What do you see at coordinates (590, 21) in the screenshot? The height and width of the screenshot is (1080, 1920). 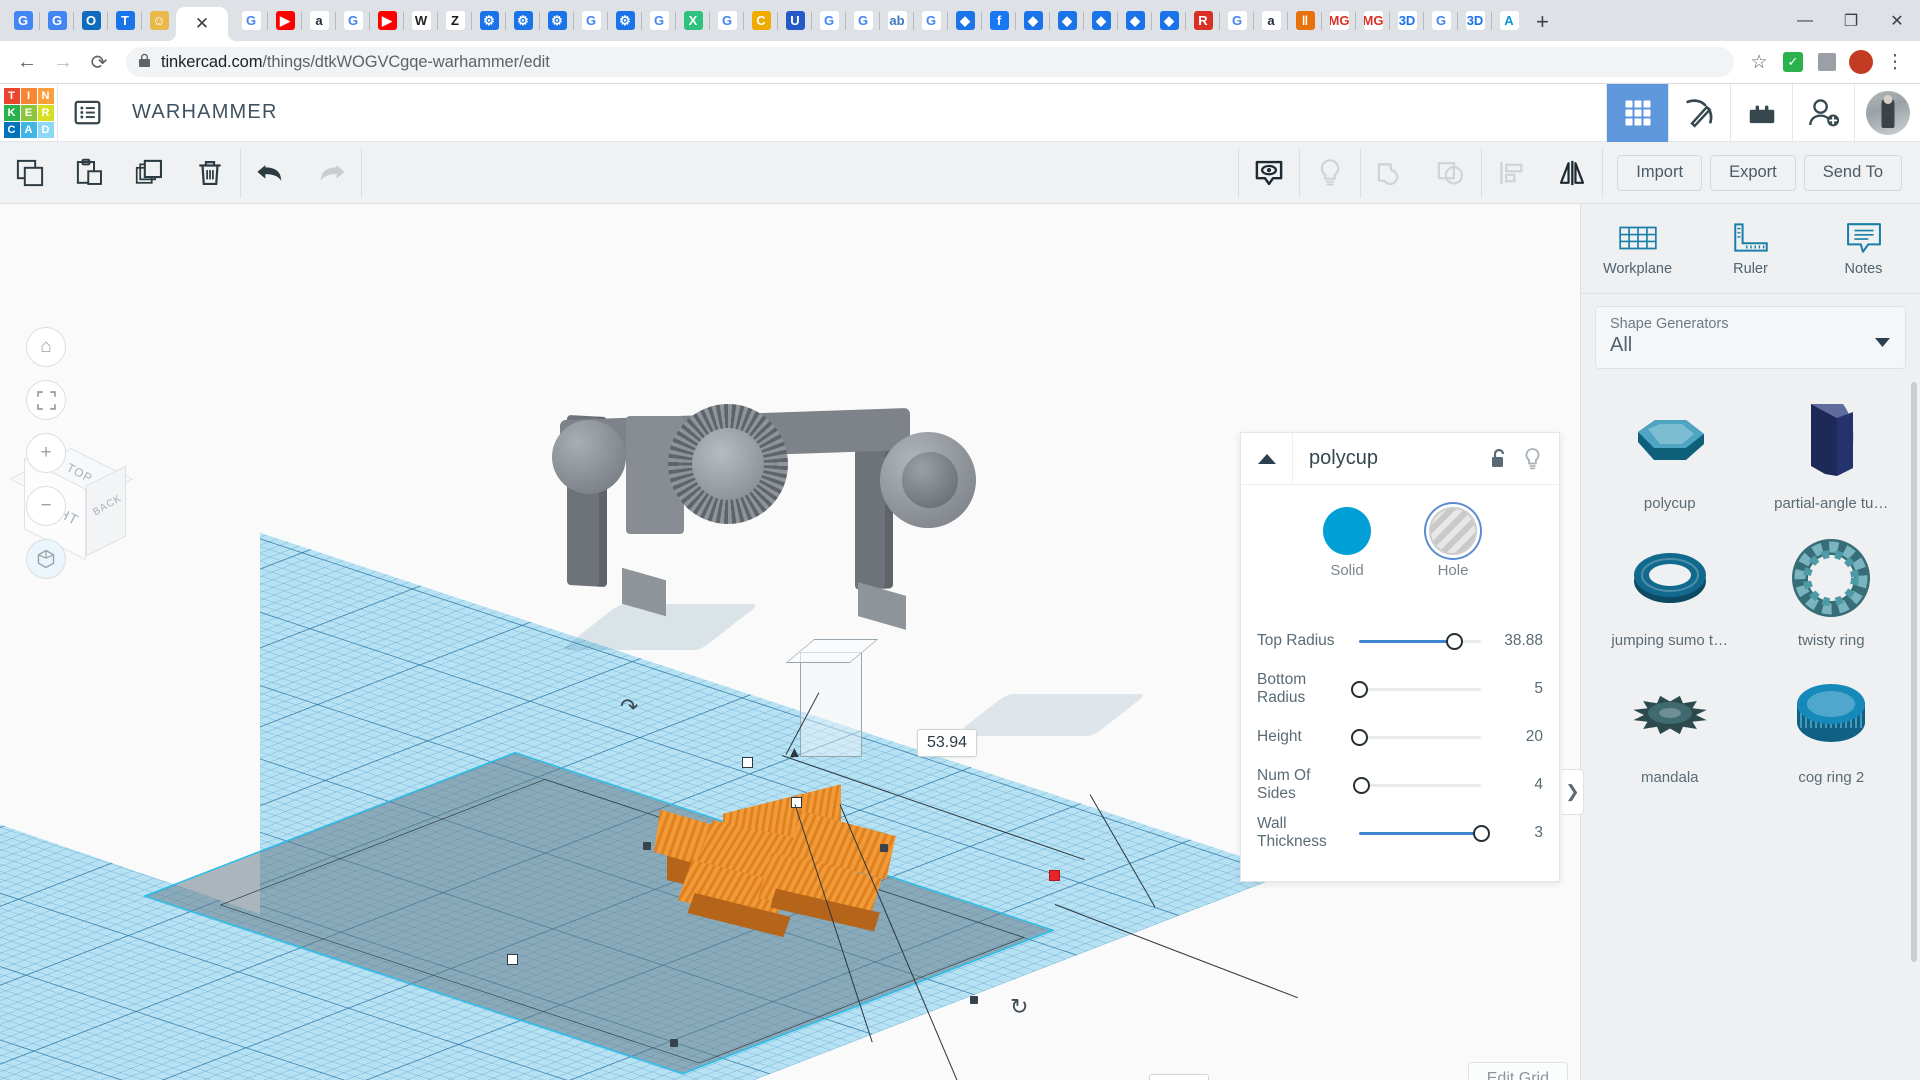 I see `google-tab-3: G` at bounding box center [590, 21].